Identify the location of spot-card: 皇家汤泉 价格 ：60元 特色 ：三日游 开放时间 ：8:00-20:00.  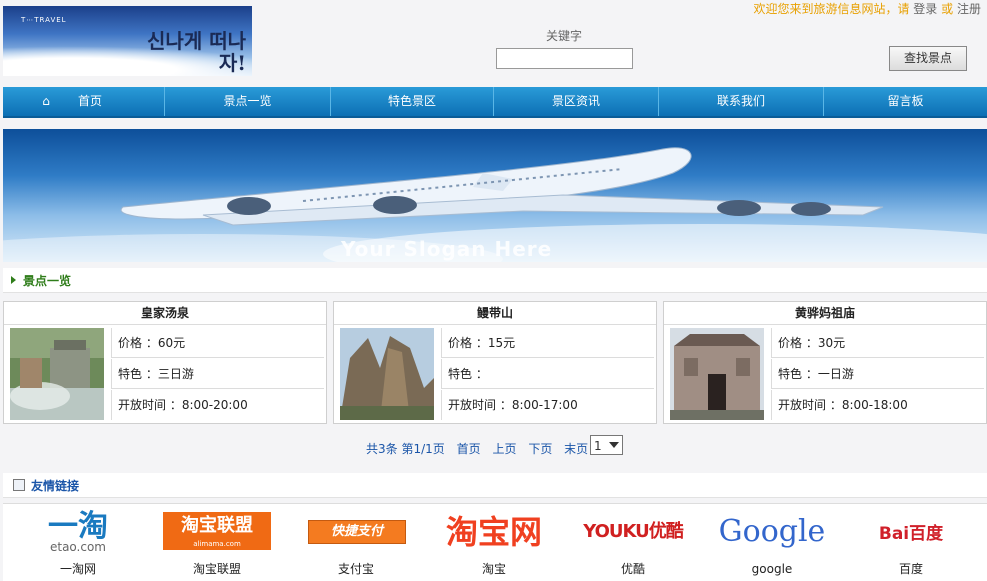
(165, 362).